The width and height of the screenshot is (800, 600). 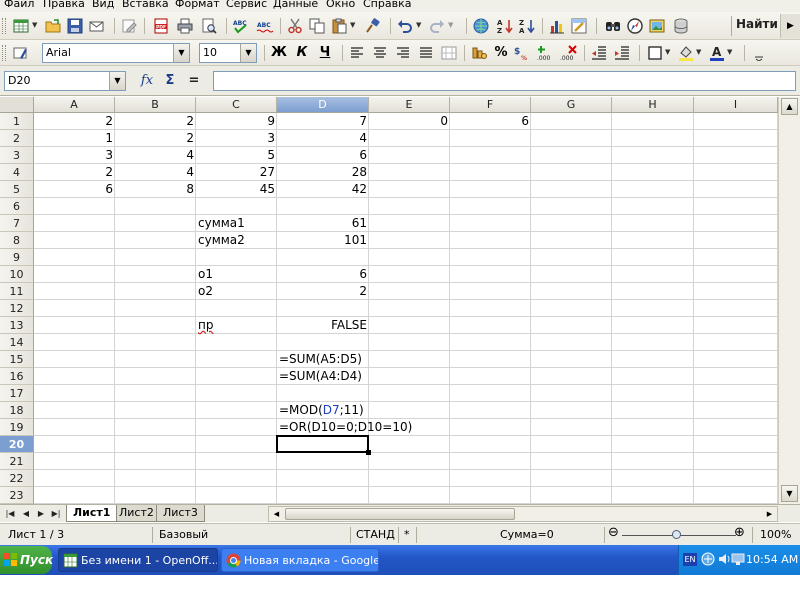 I want to click on undo-icon, so click(x=405, y=26).